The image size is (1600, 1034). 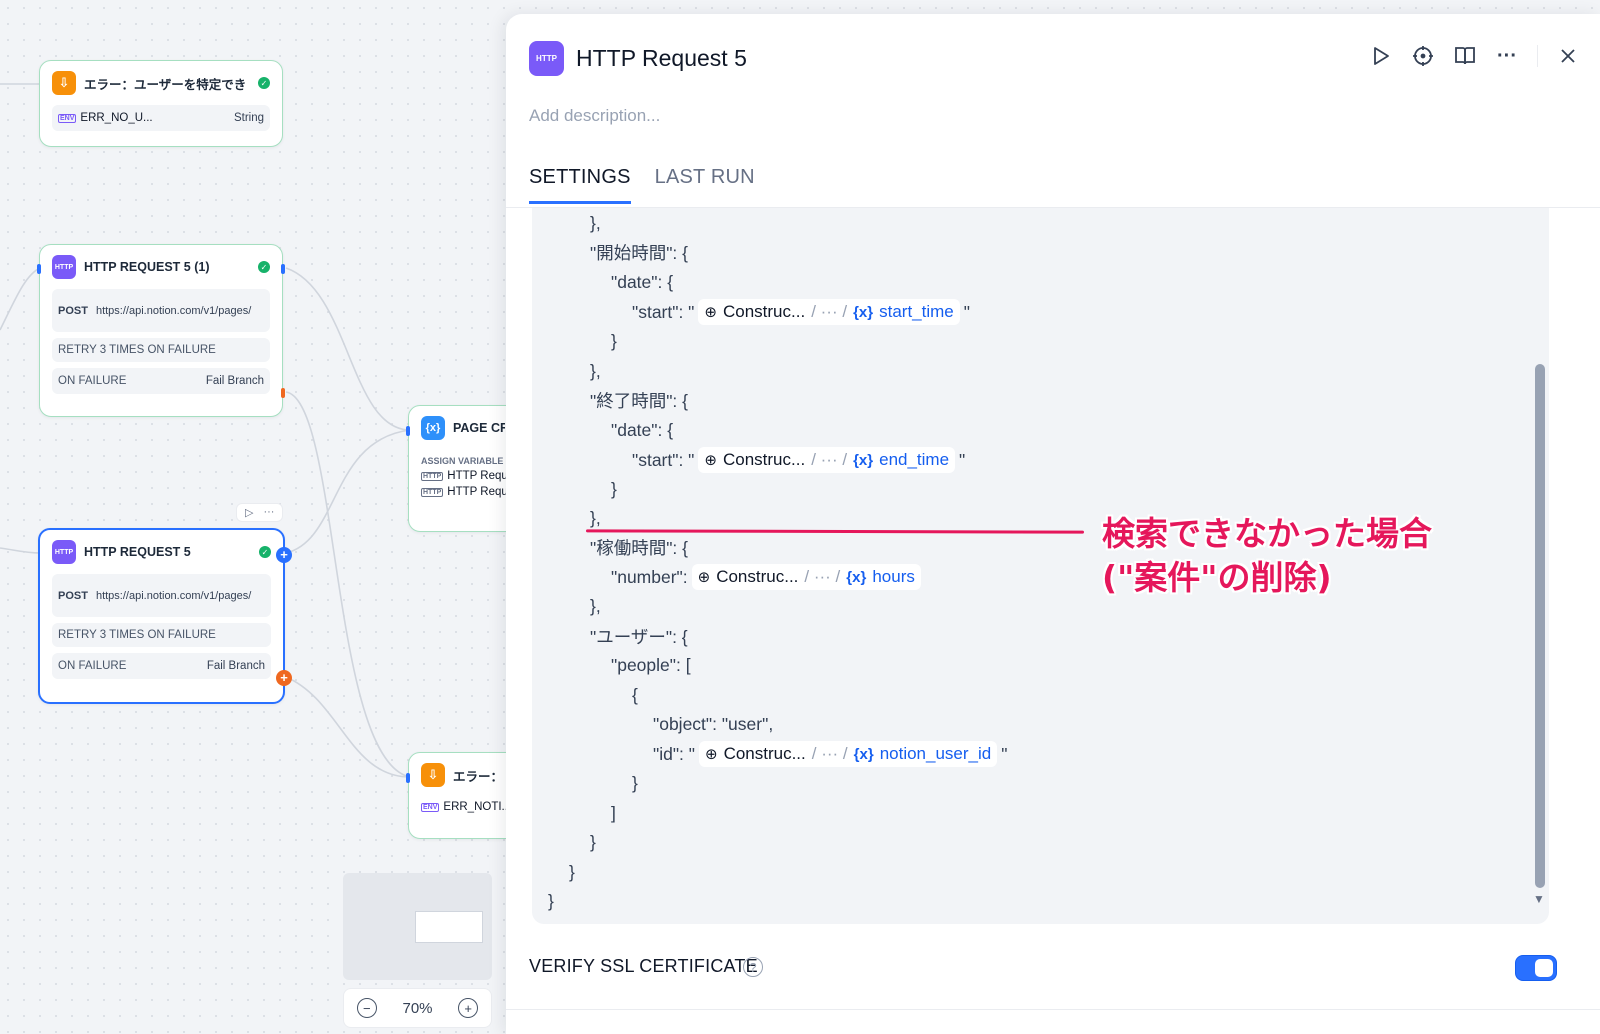 I want to click on pill-variable-name: start_time, so click(x=916, y=311).